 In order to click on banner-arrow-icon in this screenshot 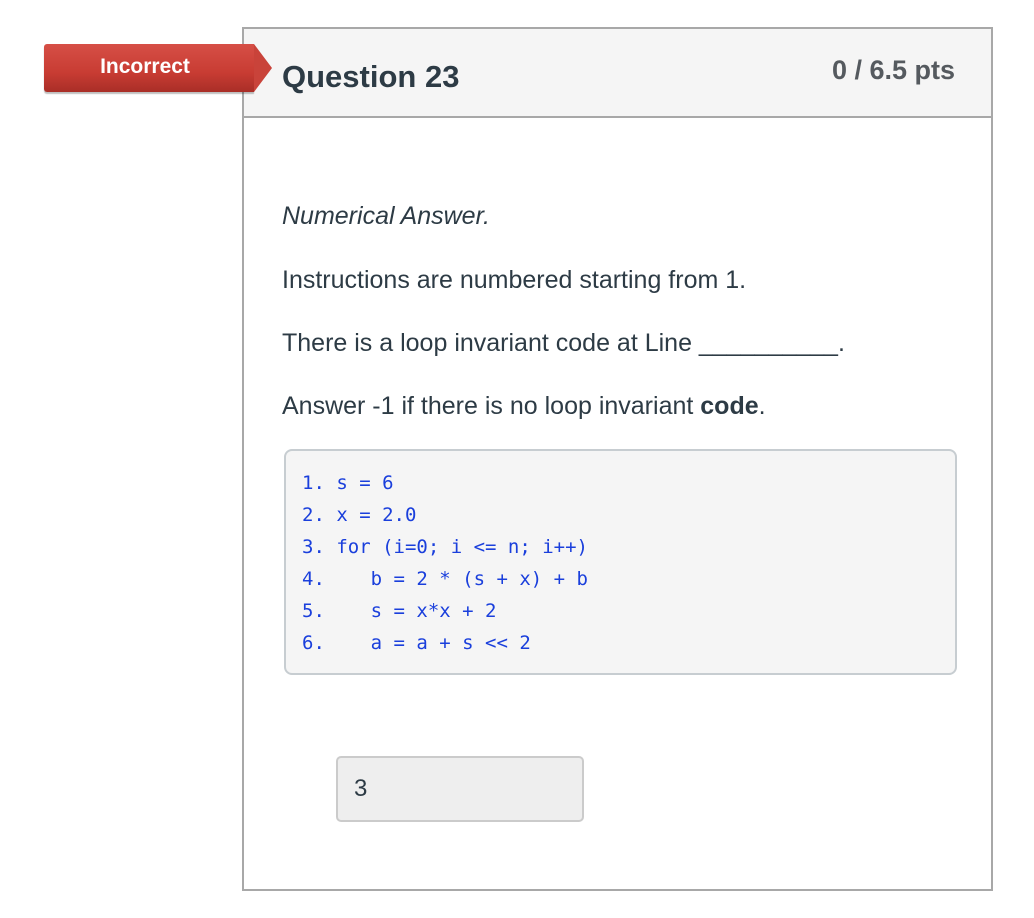, I will do `click(263, 68)`.